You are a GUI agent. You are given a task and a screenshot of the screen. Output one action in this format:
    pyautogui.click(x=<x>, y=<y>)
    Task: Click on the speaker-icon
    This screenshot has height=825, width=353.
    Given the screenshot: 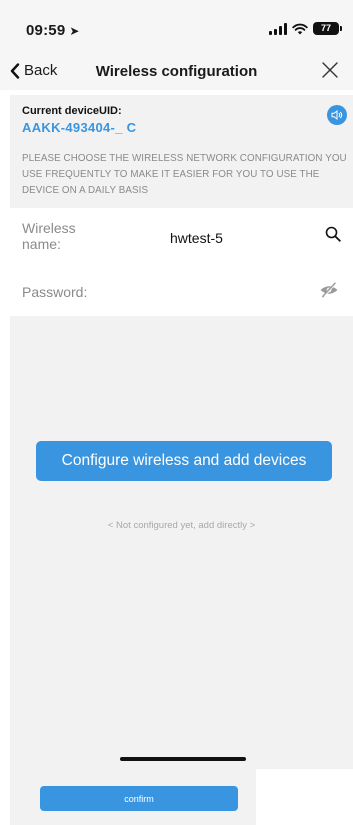 What is the action you would take?
    pyautogui.click(x=337, y=115)
    